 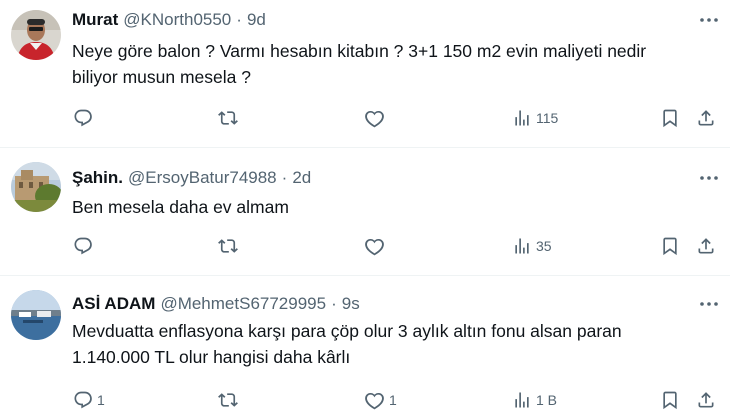 What do you see at coordinates (393, 400) in the screenshot?
I see `like-count: 1` at bounding box center [393, 400].